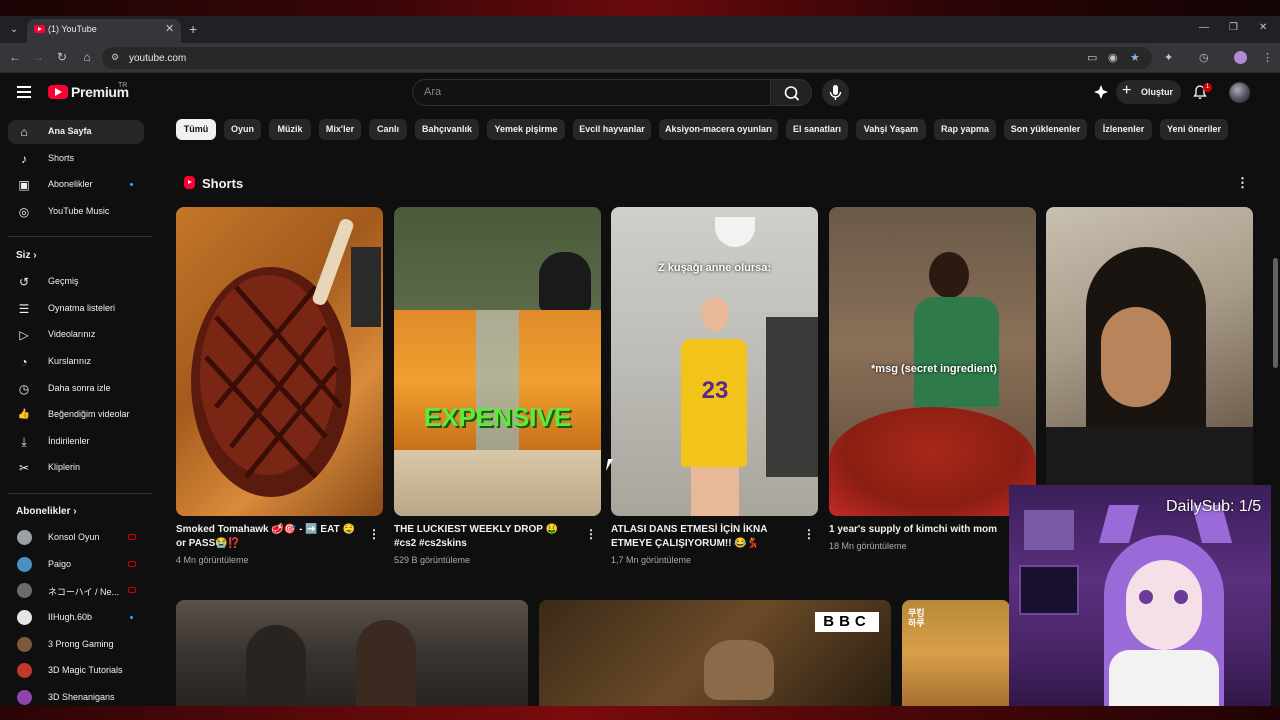  Describe the element at coordinates (76, 309) in the screenshot. I see `sidebar-item-playlists: ☰ Oynatma listeleri` at that location.